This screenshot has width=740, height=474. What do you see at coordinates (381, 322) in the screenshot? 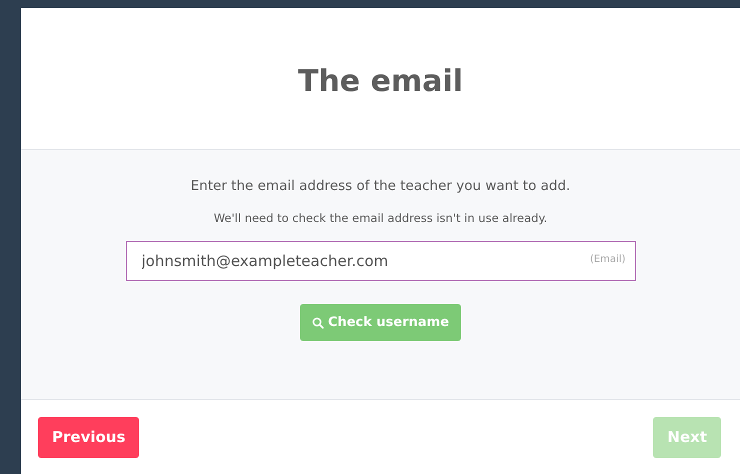
I see `check-username-button: Check username` at bounding box center [381, 322].